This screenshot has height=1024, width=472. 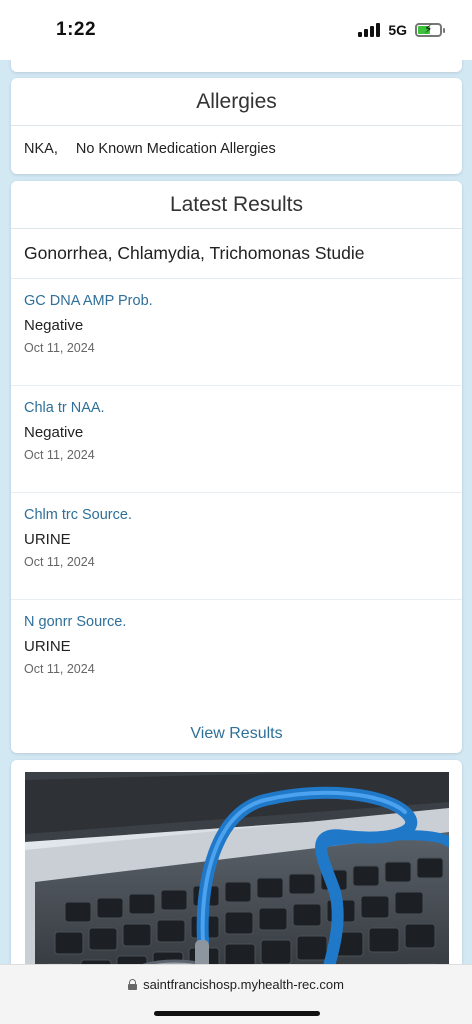 I want to click on result-item: Chla tr NAA. Negative Oct 11, 2024, so click(x=236, y=439).